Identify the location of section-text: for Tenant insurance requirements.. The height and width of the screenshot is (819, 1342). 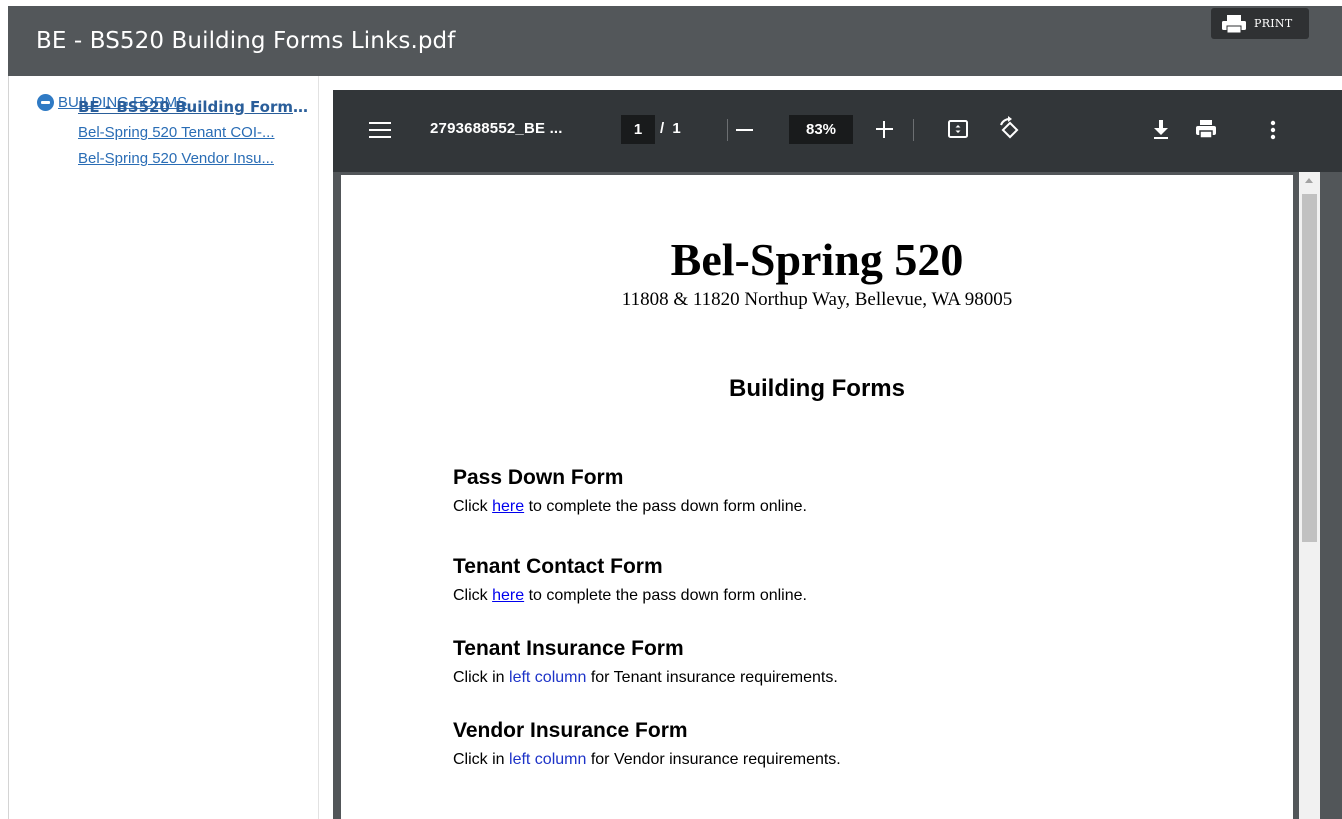
(712, 677).